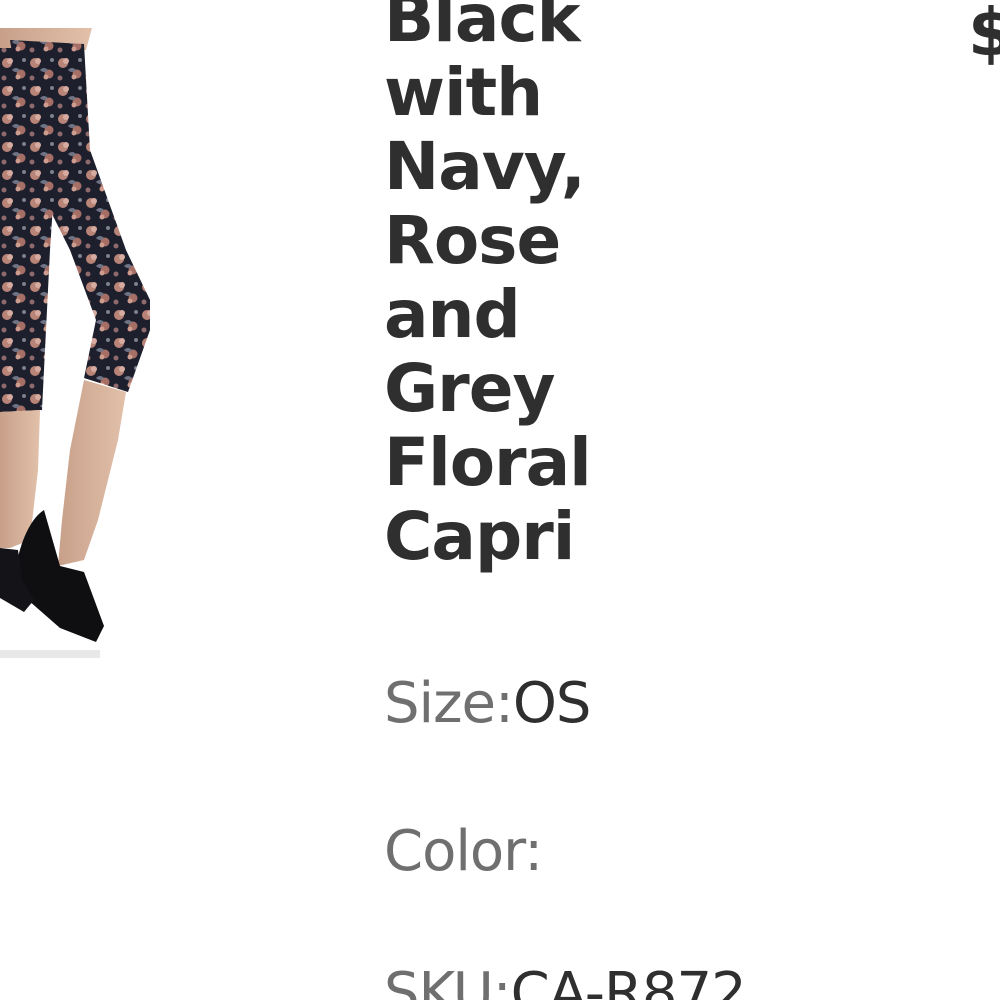 This screenshot has height=1000, width=1000. What do you see at coordinates (628, 980) in the screenshot?
I see `sku-value: CA-R872` at bounding box center [628, 980].